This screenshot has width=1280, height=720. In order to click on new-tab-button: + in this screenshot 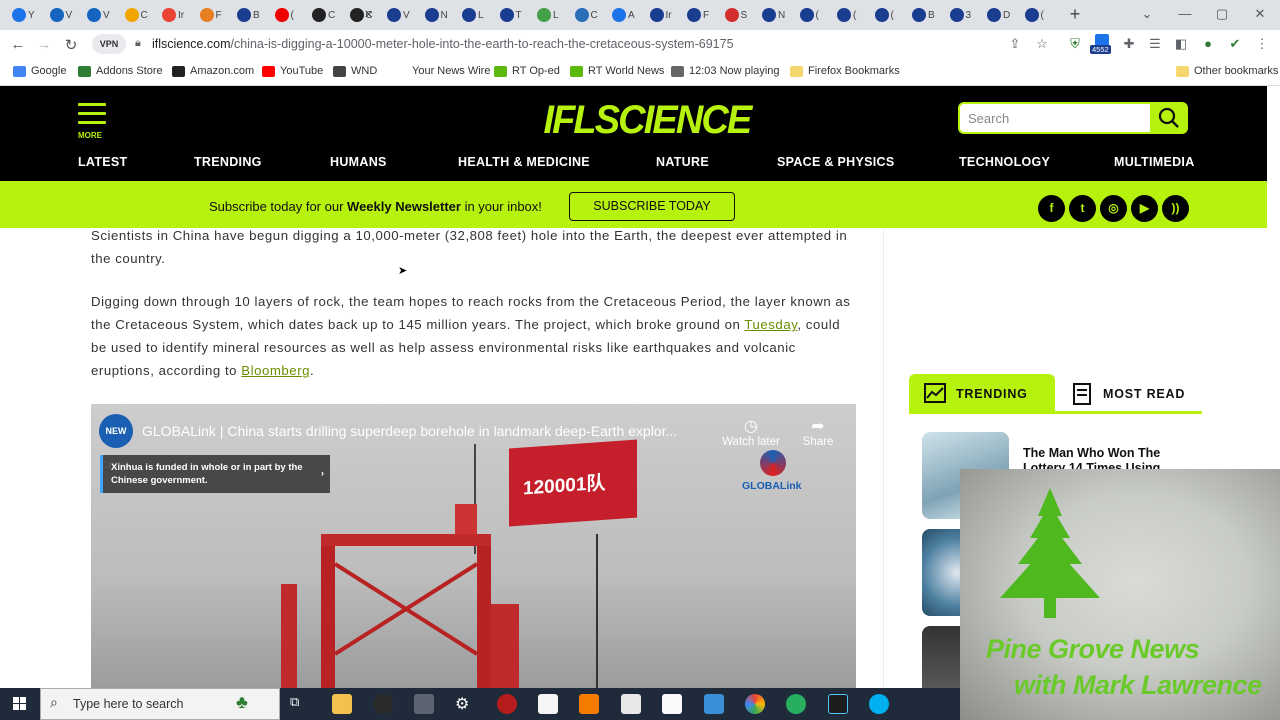, I will do `click(1075, 14)`.